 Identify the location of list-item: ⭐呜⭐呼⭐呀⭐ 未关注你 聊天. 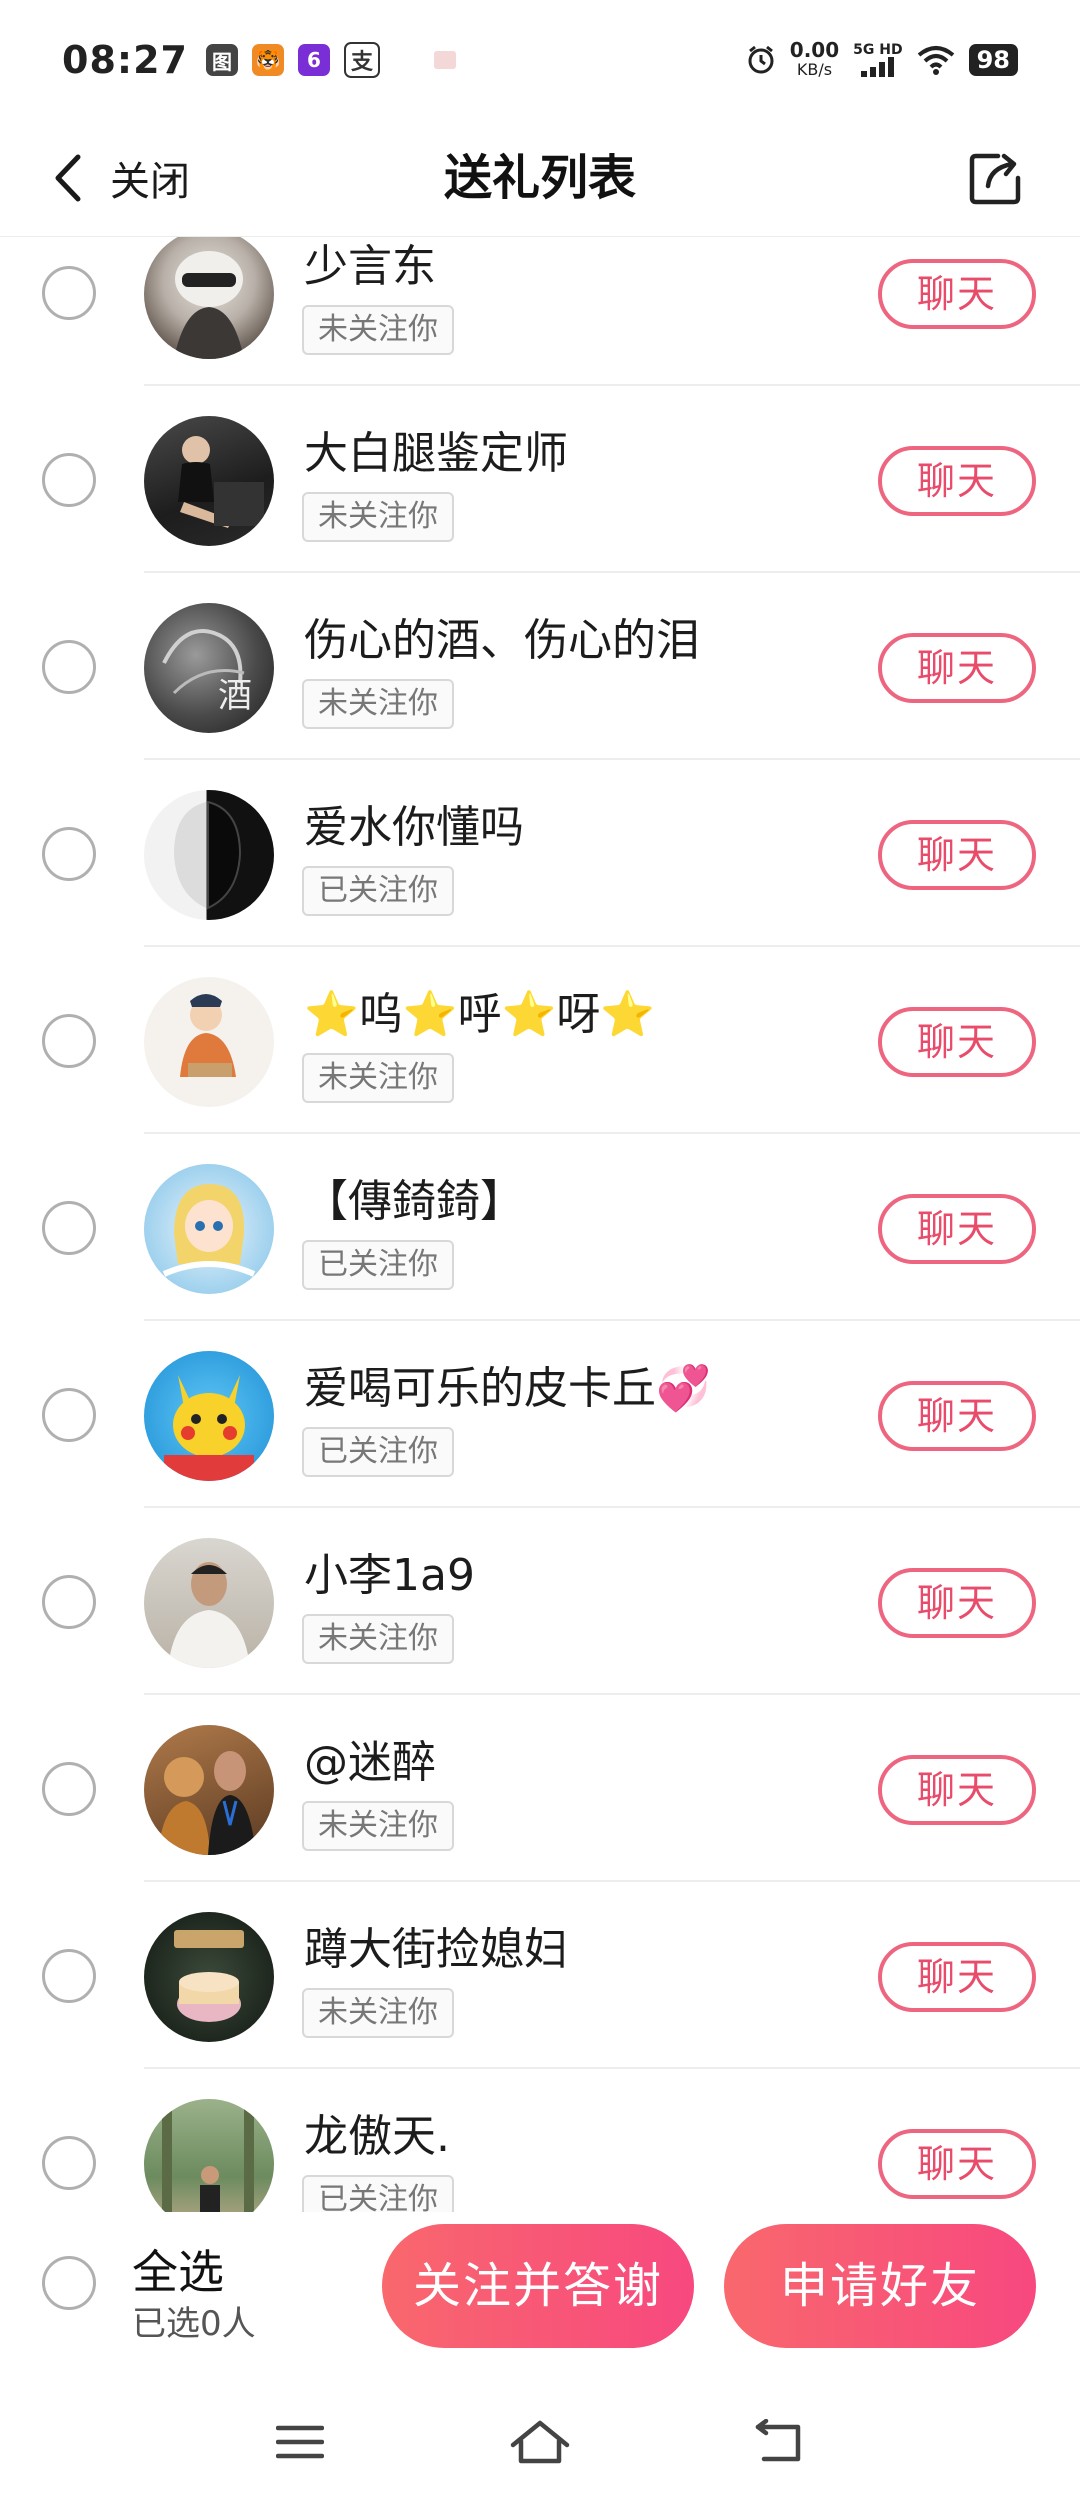
(540, 1040).